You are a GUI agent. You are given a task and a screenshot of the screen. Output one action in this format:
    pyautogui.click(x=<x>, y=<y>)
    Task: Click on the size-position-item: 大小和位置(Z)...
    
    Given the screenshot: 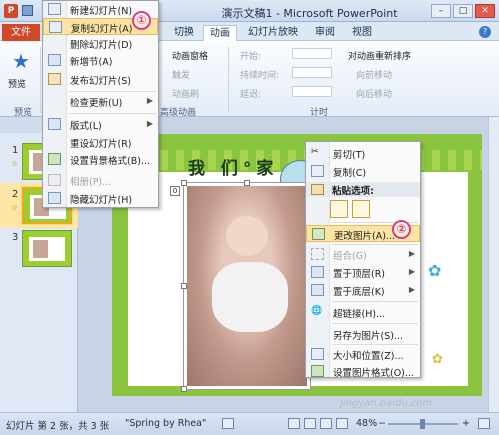 What is the action you would take?
    pyautogui.click(x=363, y=354)
    